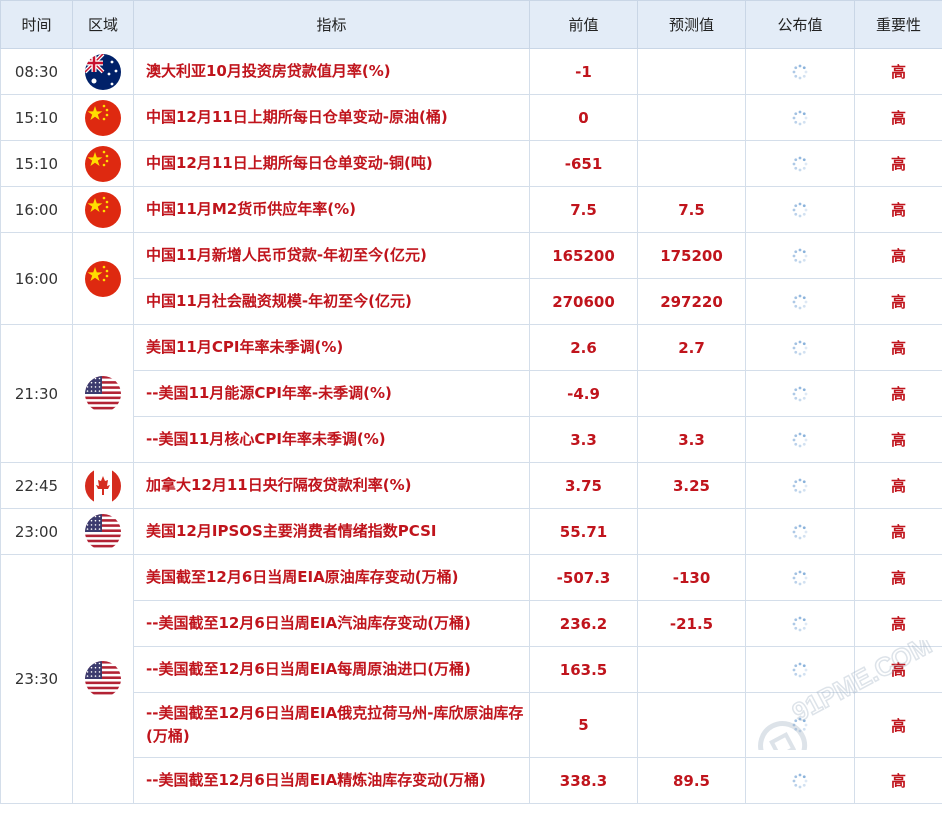 The image size is (942, 813). I want to click on indicator-name: 加拿大12月11日央行隔夜贷款利率(%), so click(331, 485).